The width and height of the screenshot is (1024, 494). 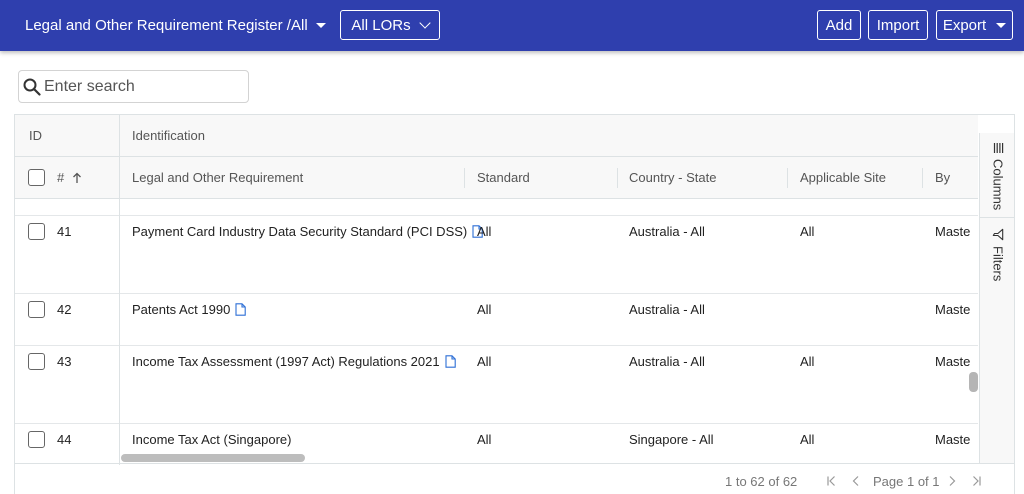 What do you see at coordinates (998, 264) in the screenshot?
I see `filters-panel-label: Filters` at bounding box center [998, 264].